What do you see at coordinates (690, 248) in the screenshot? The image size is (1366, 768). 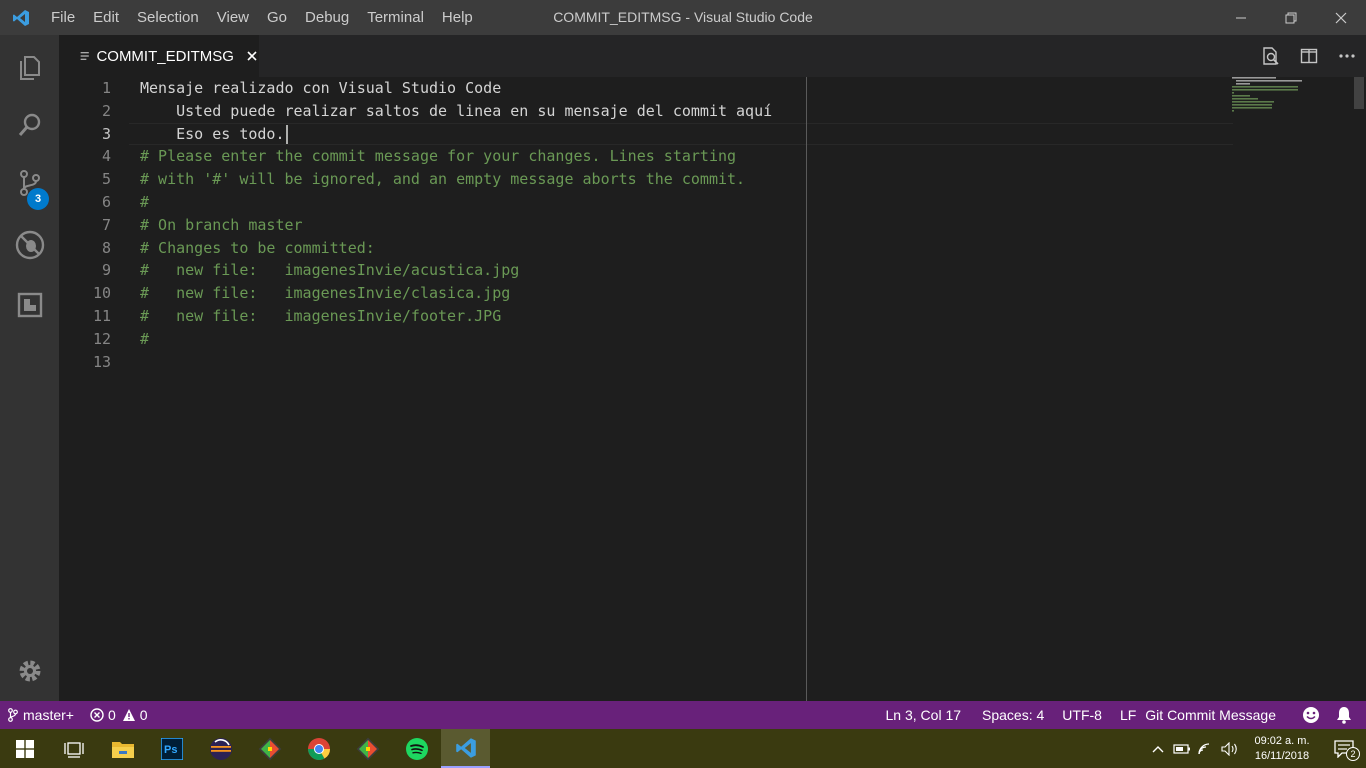 I see `code-line: # Changes to be committed:` at bounding box center [690, 248].